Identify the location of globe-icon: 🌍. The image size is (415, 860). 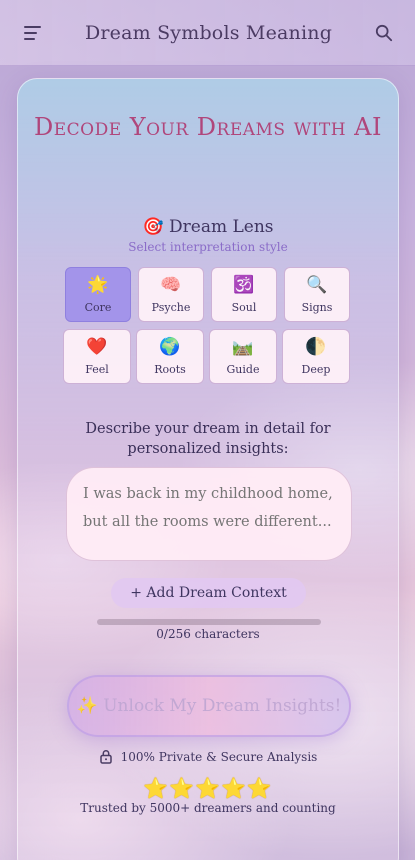
(170, 347).